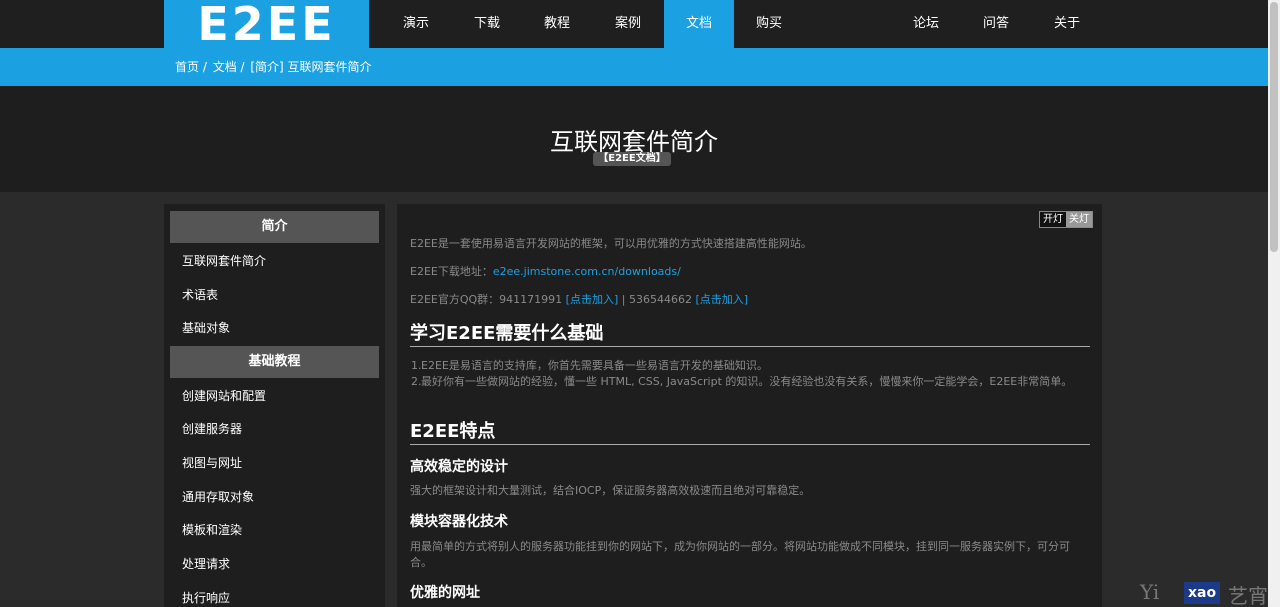 Image resolution: width=1280 pixels, height=607 pixels. I want to click on feature-3-title: 优雅的网址, so click(445, 593).